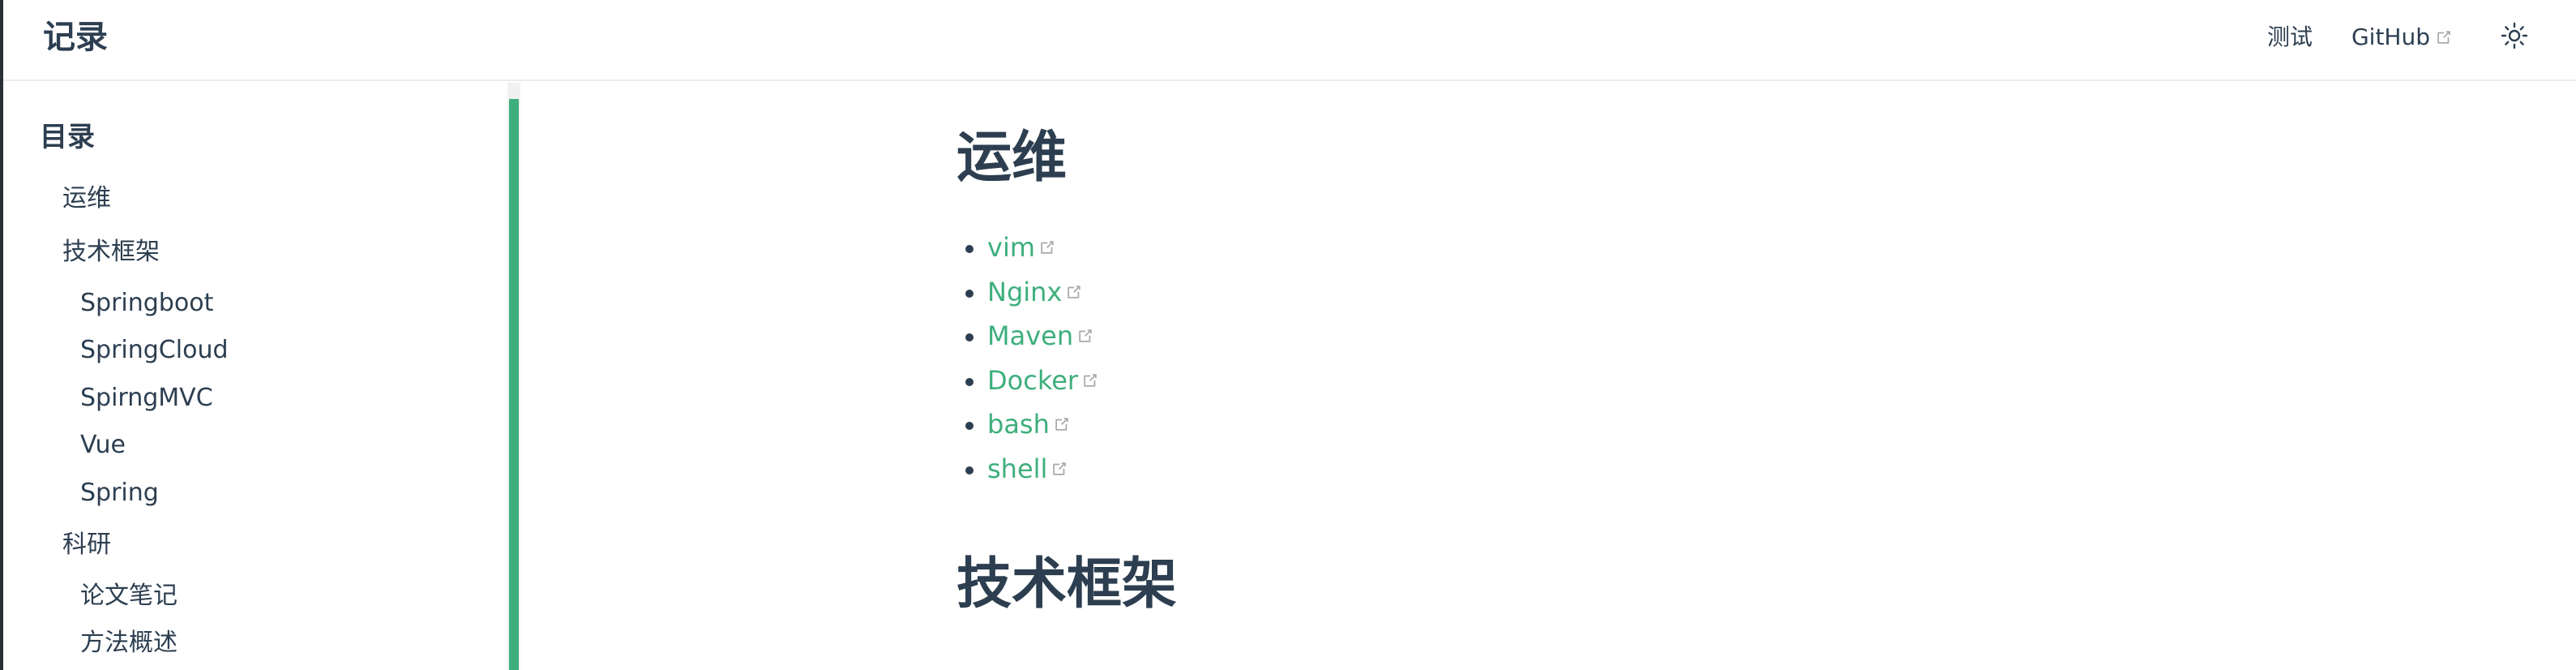  I want to click on sidebar-item-method-overview: 方法概述, so click(129, 643).